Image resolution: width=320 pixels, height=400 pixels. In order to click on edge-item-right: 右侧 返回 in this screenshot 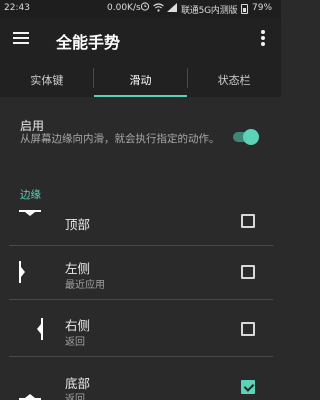, I will do `click(141, 330)`.